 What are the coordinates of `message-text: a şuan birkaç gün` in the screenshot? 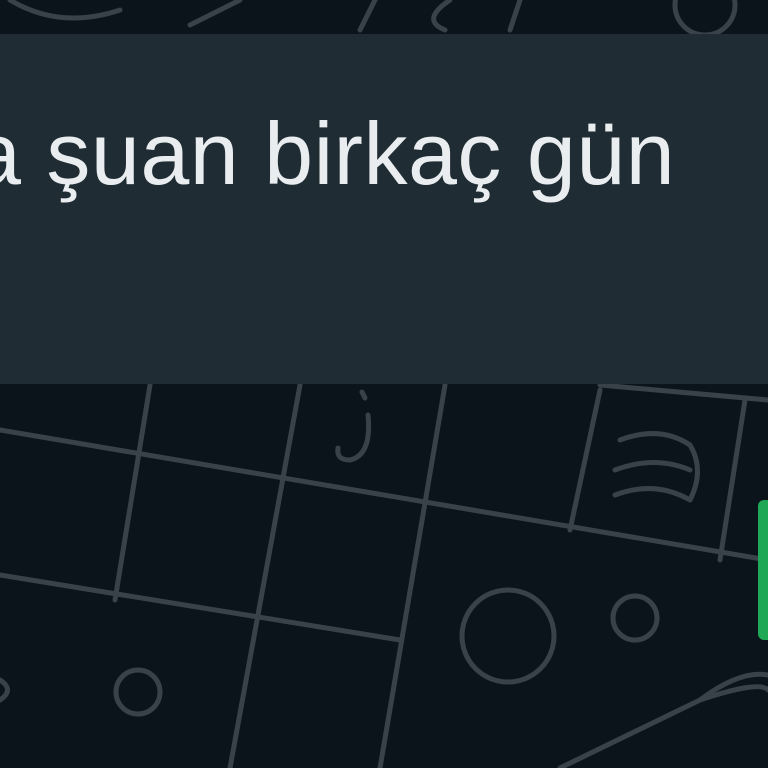 It's located at (338, 153).